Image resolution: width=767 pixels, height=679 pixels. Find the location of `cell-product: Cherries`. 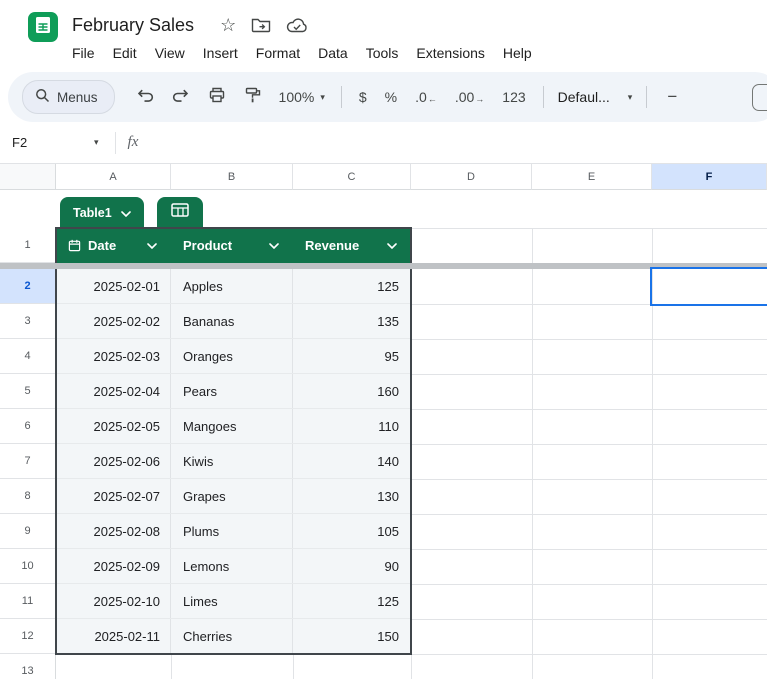

cell-product: Cherries is located at coordinates (232, 636).